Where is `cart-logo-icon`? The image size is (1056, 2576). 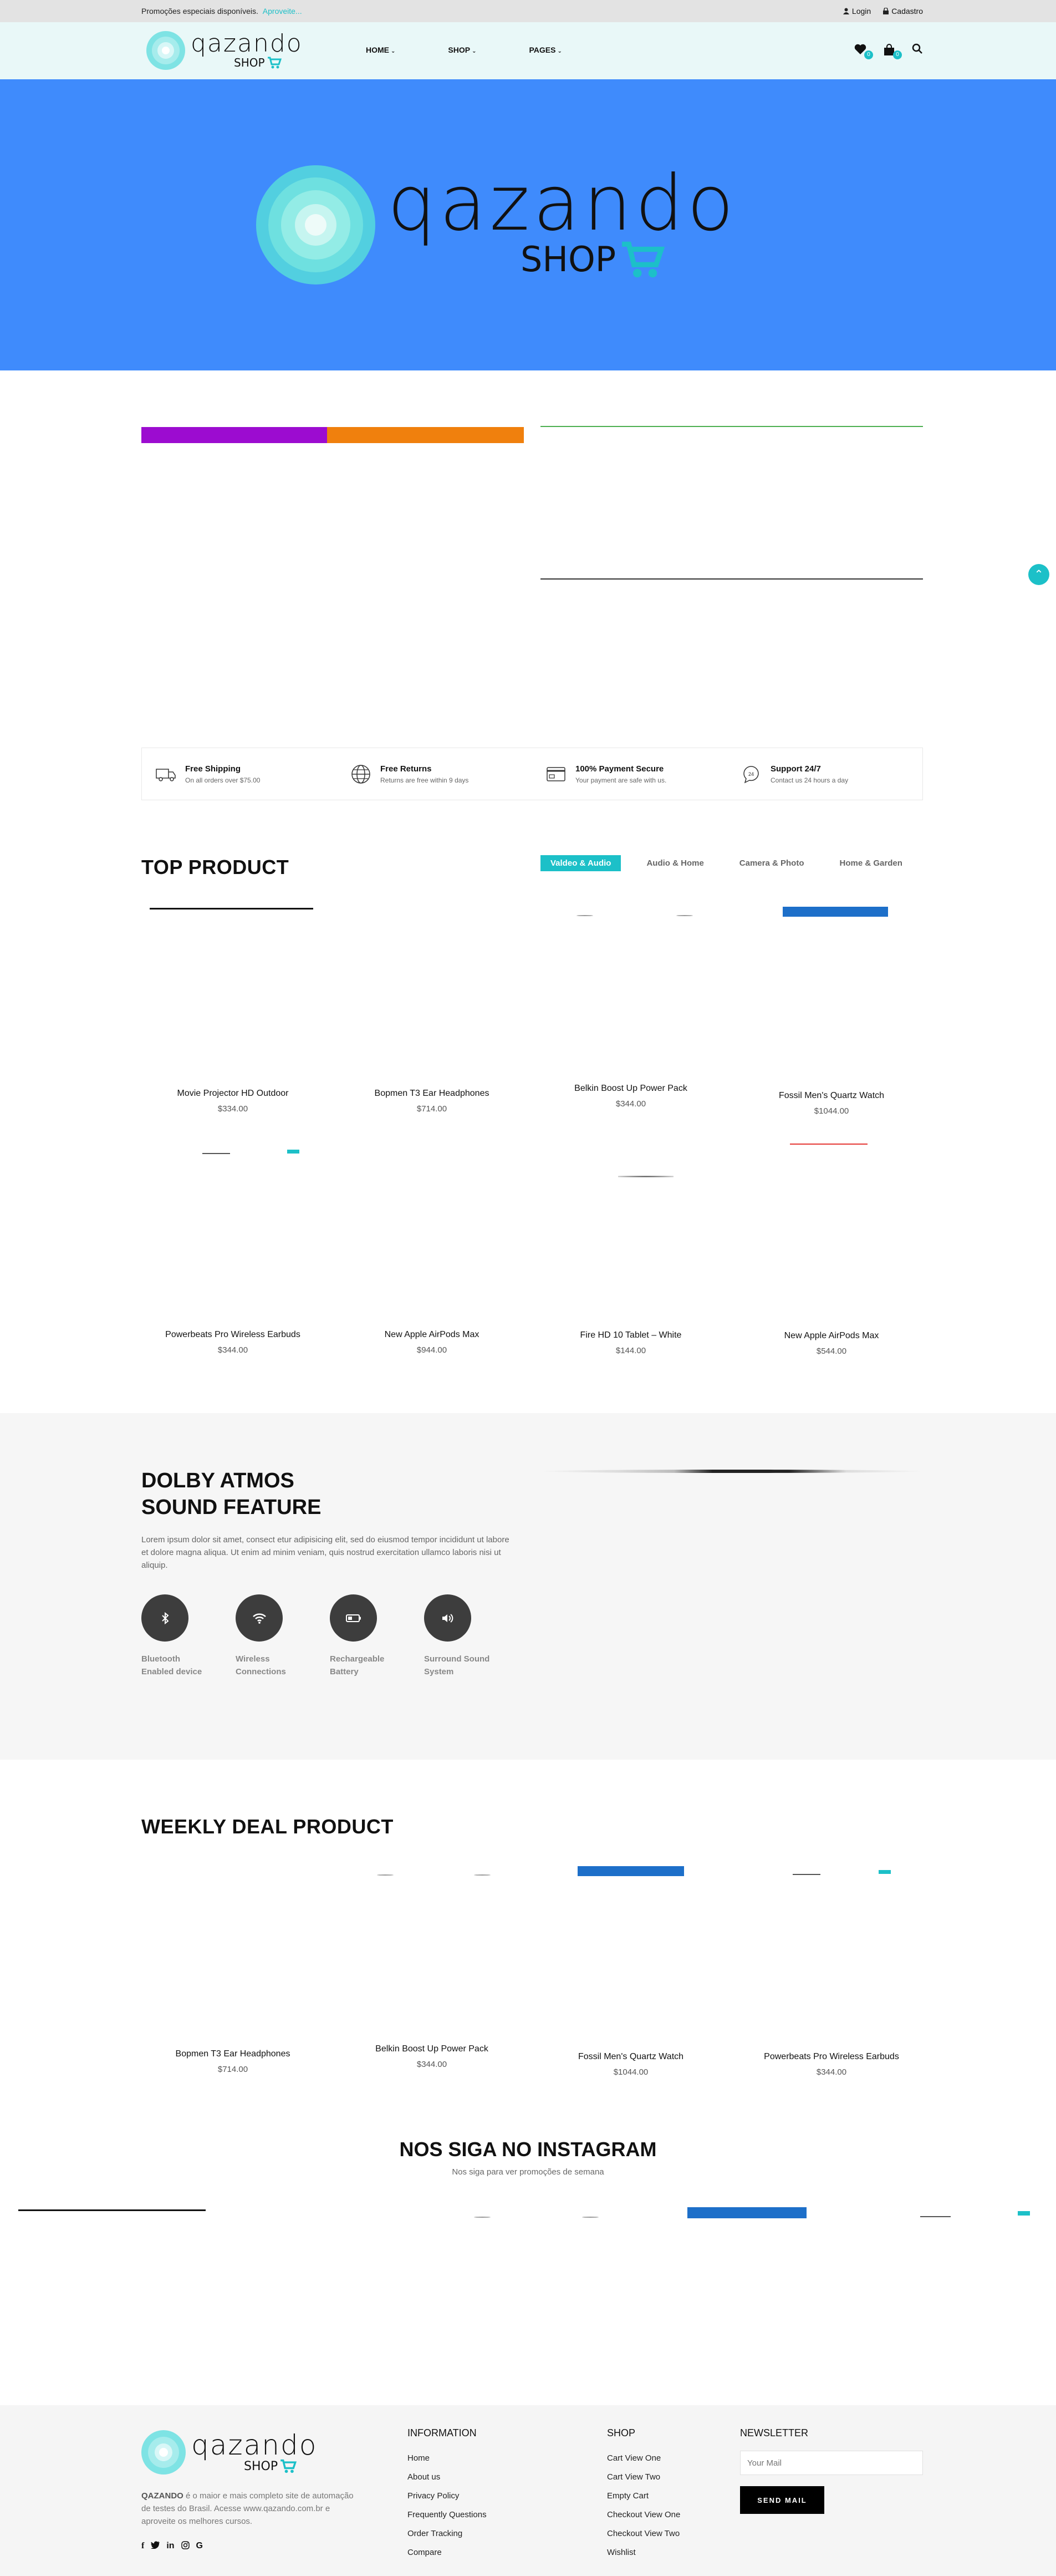 cart-logo-icon is located at coordinates (288, 2466).